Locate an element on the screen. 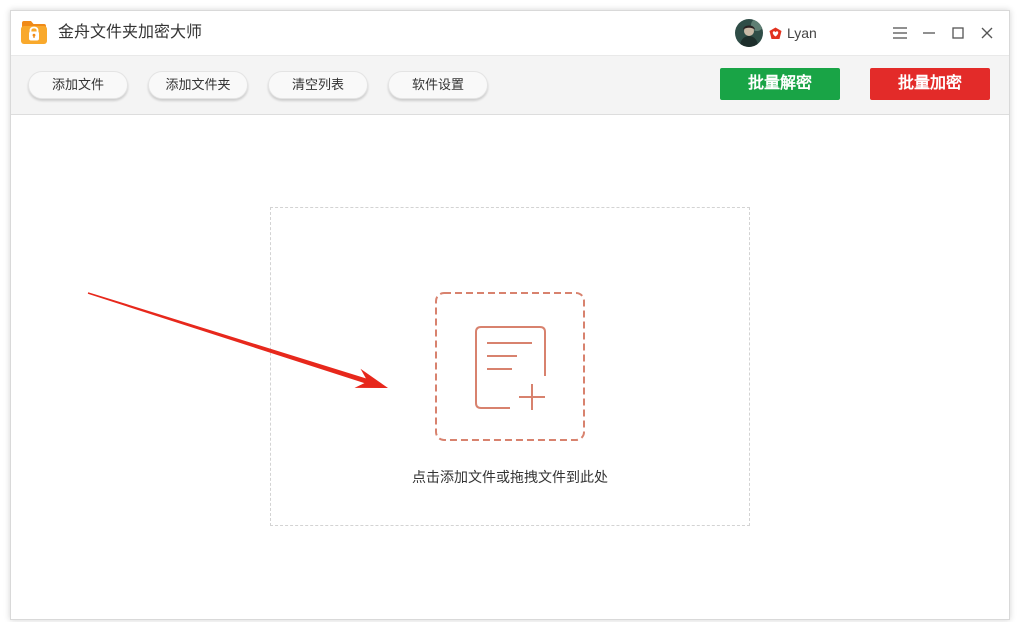 Image resolution: width=1020 pixels, height=622 pixels. toolbar: 添加文件 添加文件夹 清空列表 软件设置 批量解密 批量加密 is located at coordinates (510, 85).